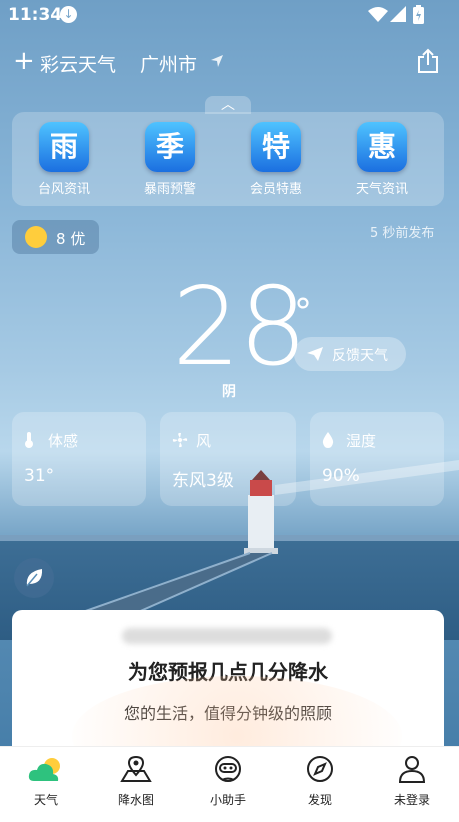 The height and width of the screenshot is (822, 459). What do you see at coordinates (78, 65) in the screenshot?
I see `app-name: 彩云天气` at bounding box center [78, 65].